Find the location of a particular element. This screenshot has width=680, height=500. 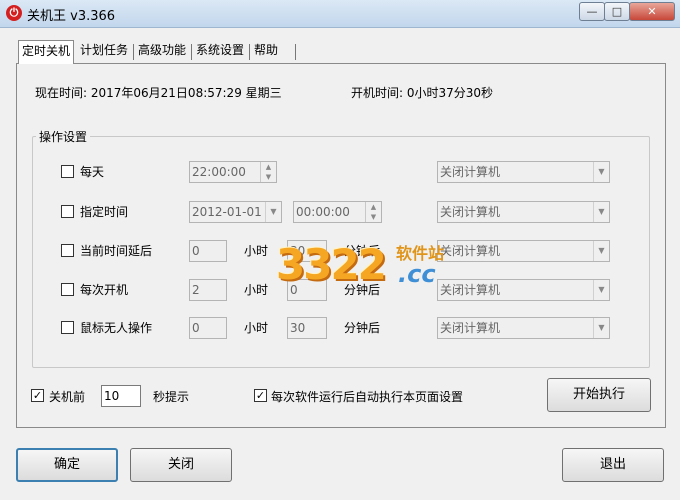

auto-run-checkbox: ✓ is located at coordinates (260, 395).